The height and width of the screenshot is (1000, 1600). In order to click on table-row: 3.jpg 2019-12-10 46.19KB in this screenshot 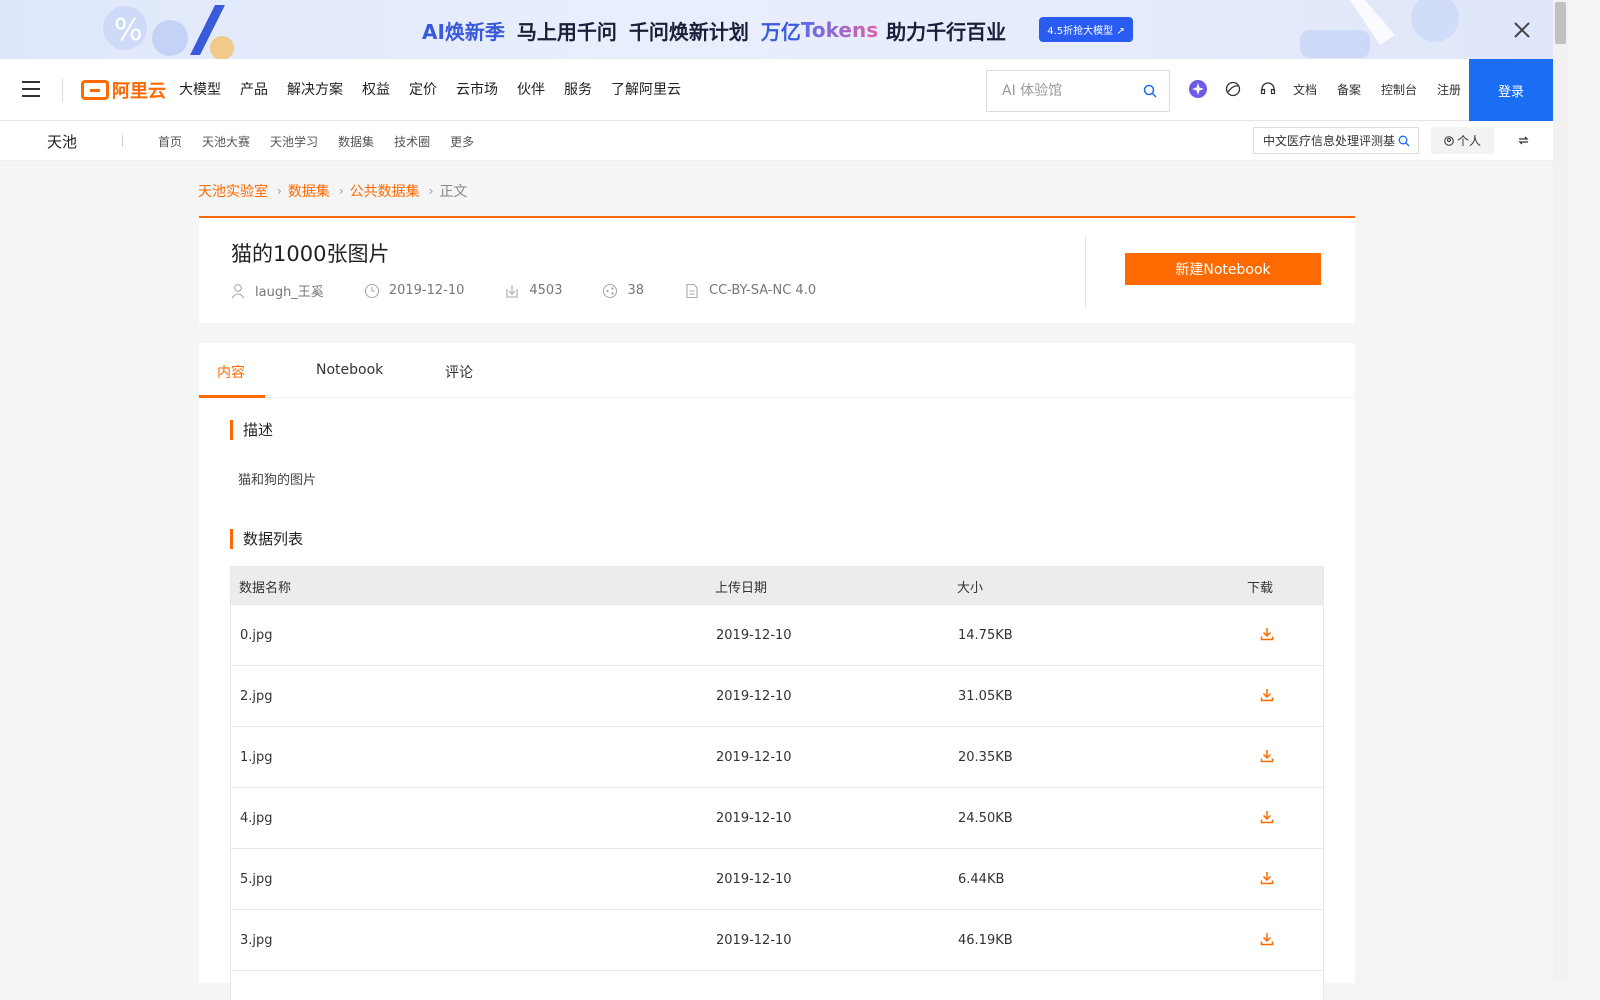, I will do `click(777, 939)`.